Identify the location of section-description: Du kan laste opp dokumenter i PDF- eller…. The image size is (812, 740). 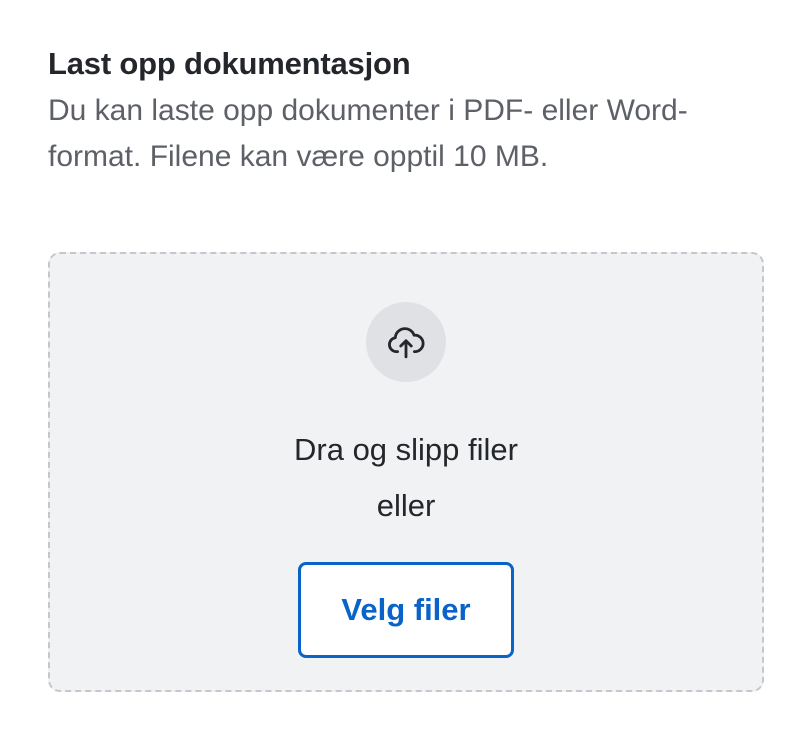
(368, 133).